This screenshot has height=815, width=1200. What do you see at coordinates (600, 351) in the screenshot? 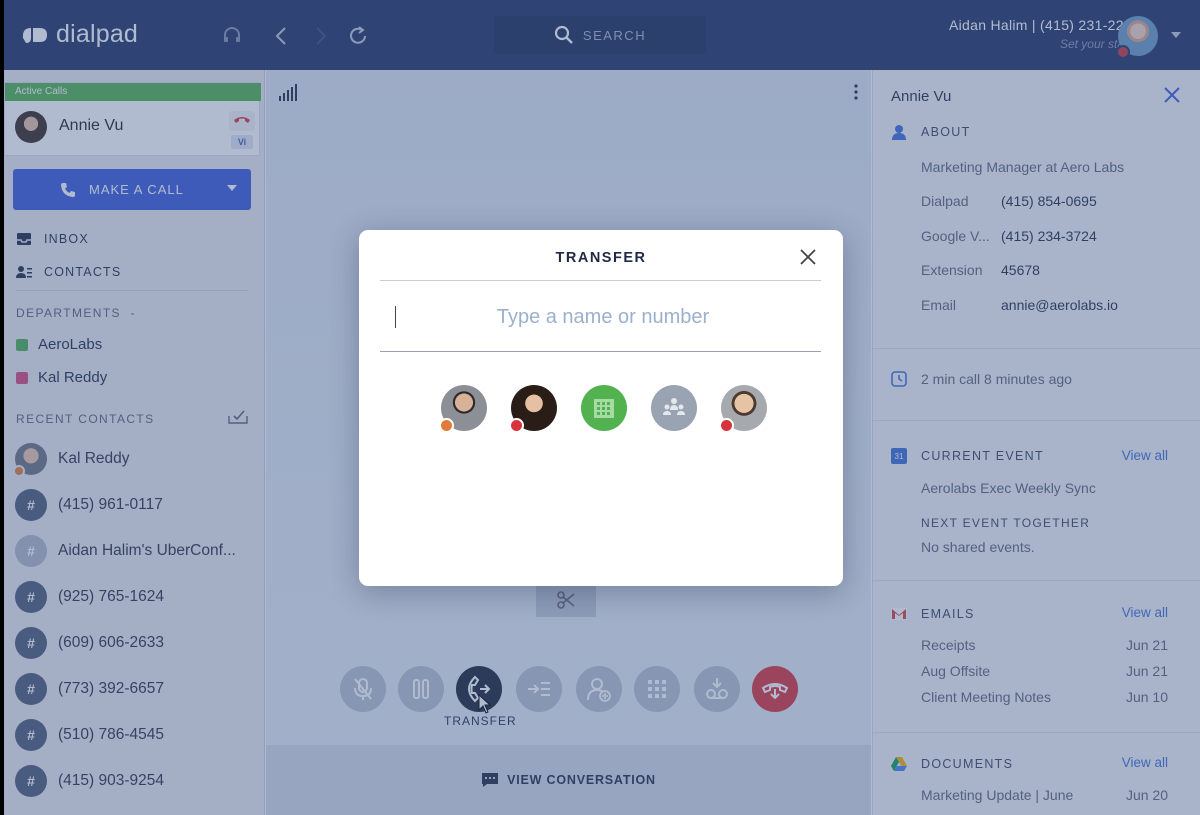
I see `input-underline` at bounding box center [600, 351].